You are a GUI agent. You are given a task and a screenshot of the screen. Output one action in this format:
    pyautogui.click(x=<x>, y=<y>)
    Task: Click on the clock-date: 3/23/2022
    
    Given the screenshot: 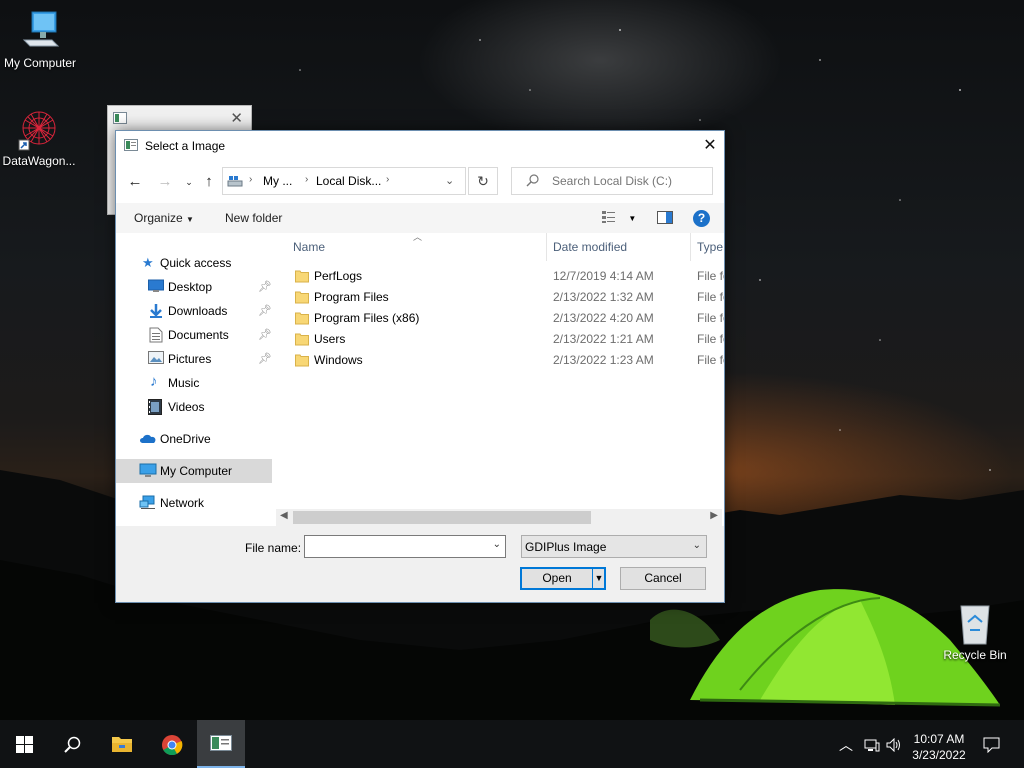 What is the action you would take?
    pyautogui.click(x=939, y=755)
    